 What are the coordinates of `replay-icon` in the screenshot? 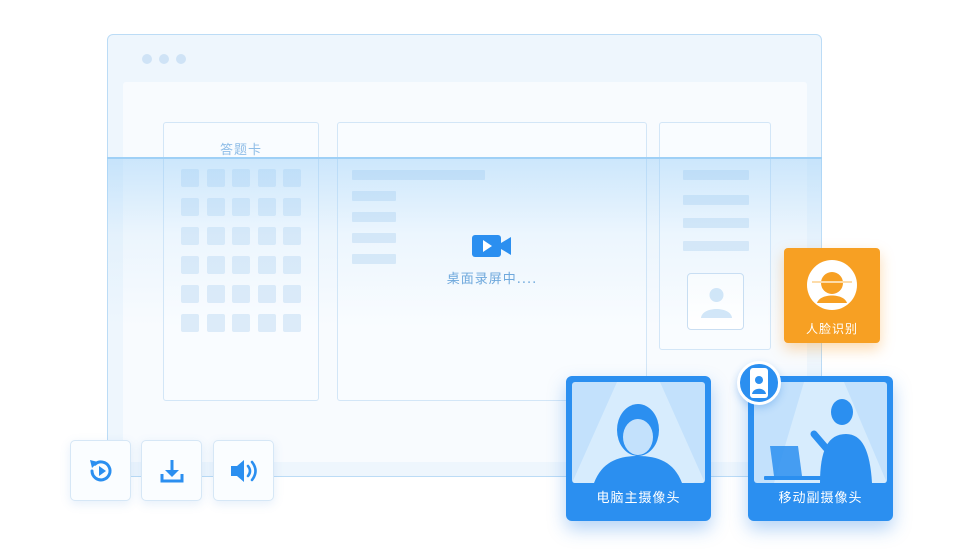 It's located at (100, 470).